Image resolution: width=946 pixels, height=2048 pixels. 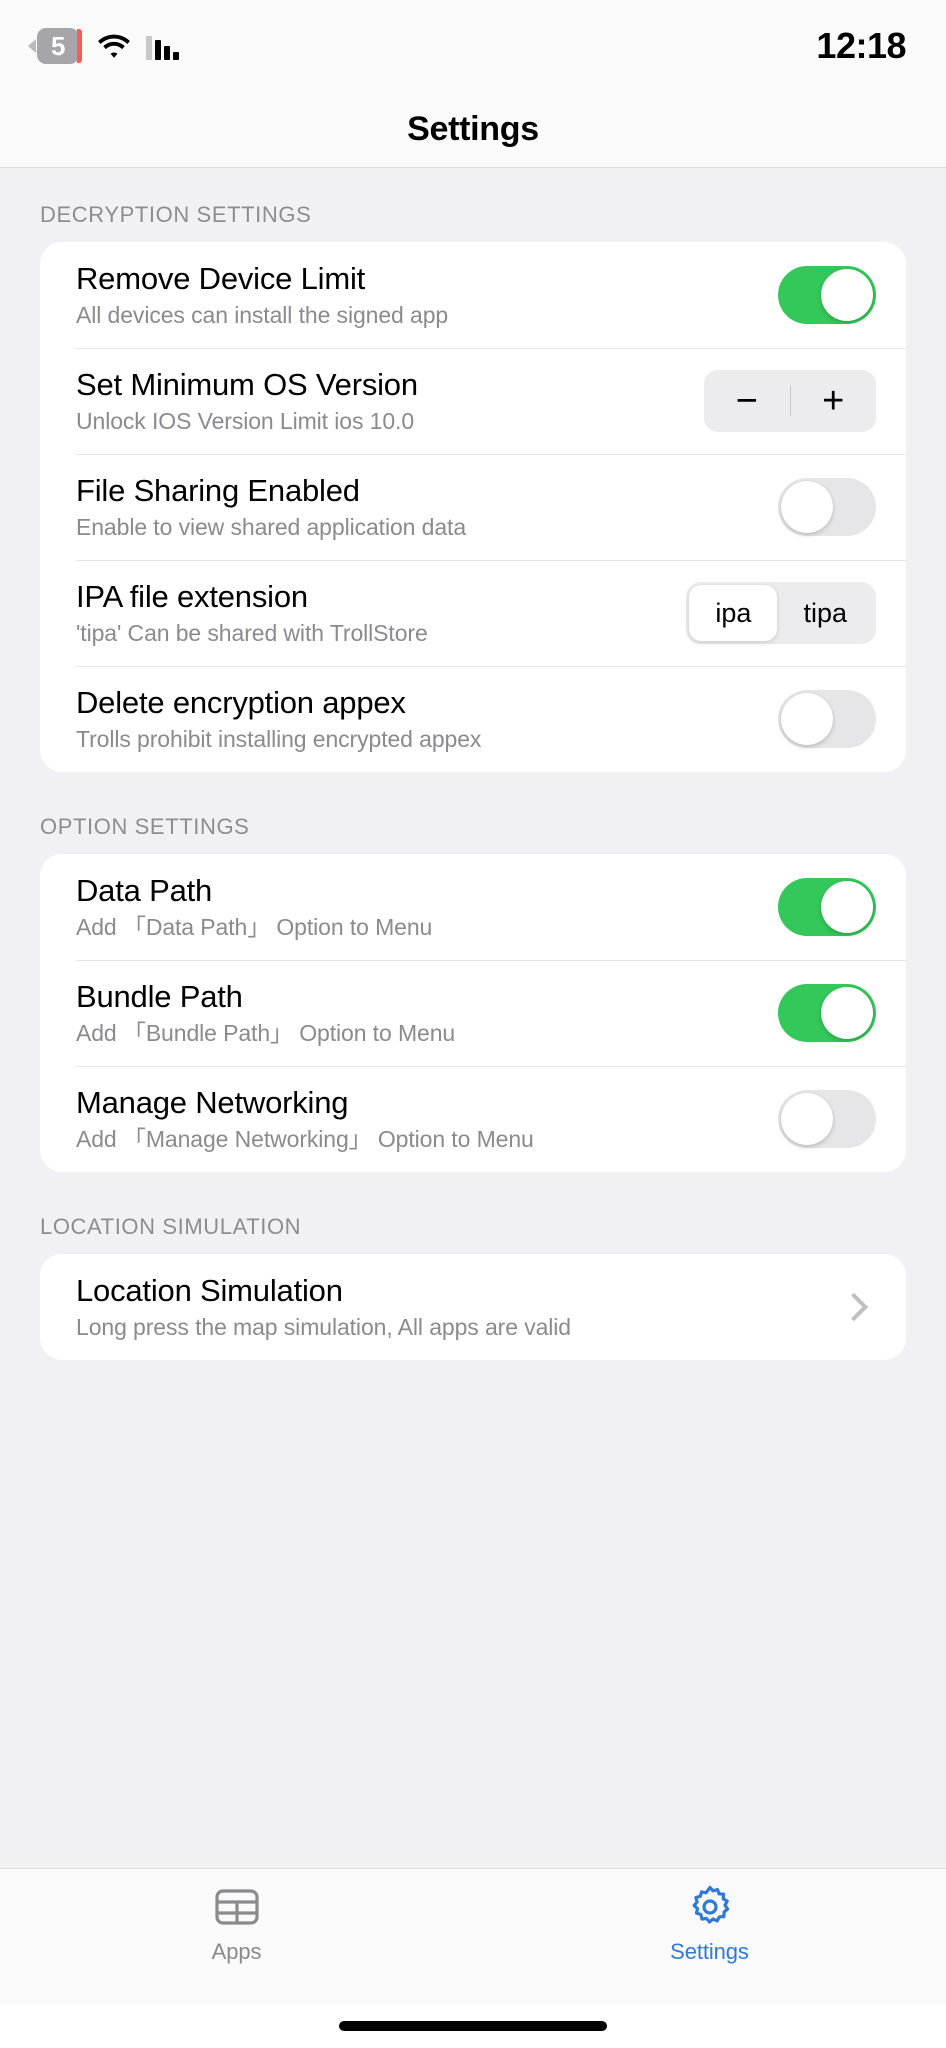 What do you see at coordinates (254, 907) in the screenshot?
I see `row-text: Data Path Add 「Data Path」 Option to Menu` at bounding box center [254, 907].